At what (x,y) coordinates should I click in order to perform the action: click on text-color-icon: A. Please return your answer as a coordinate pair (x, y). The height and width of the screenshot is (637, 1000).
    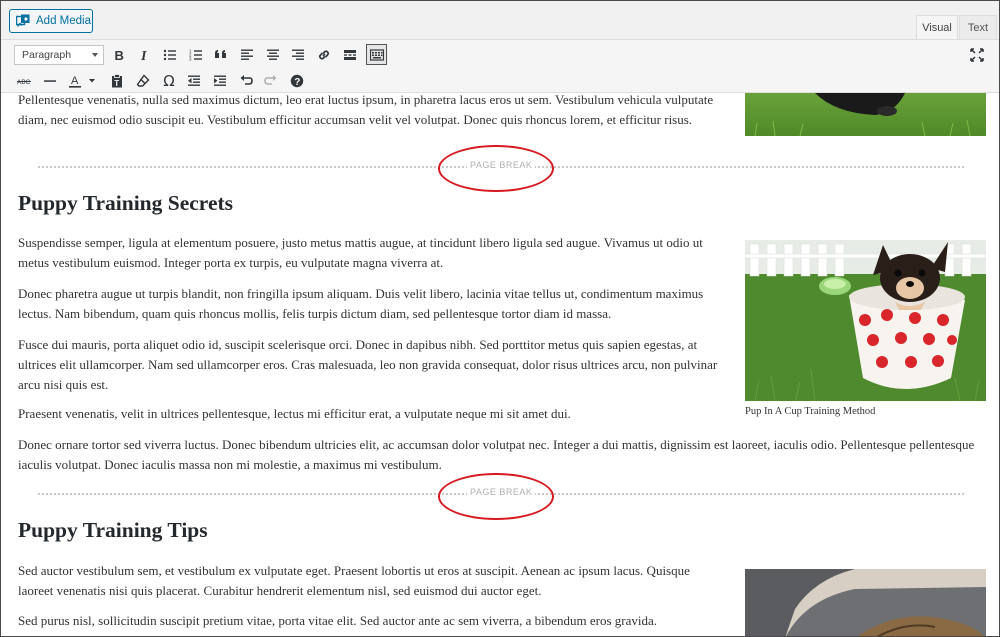
    Looking at the image, I should click on (82, 81).